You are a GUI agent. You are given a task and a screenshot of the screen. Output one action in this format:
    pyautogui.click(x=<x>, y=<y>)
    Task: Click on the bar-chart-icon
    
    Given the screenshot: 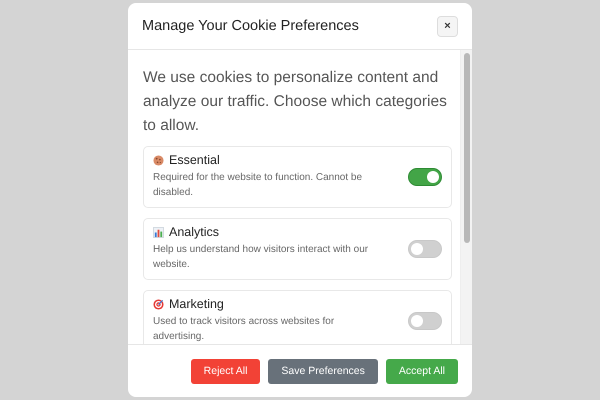 What is the action you would take?
    pyautogui.click(x=158, y=232)
    